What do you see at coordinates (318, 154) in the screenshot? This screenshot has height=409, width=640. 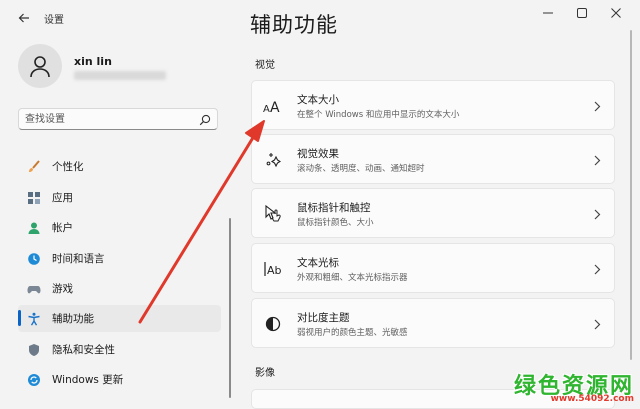 I see `card-title: 视觉效果` at bounding box center [318, 154].